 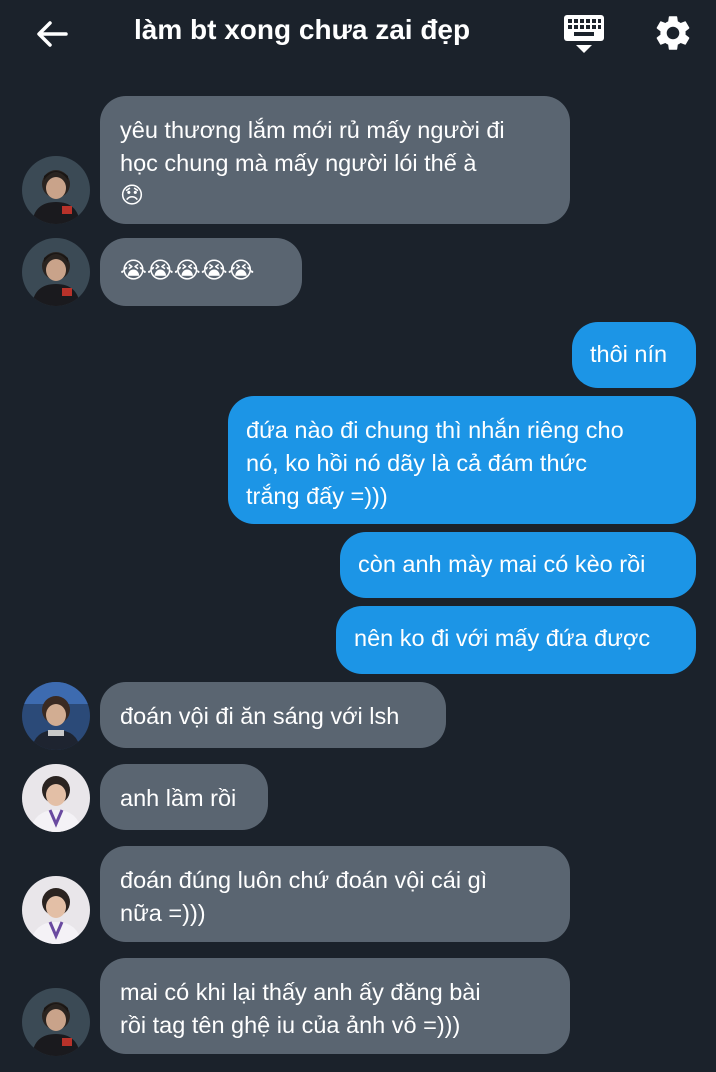 What do you see at coordinates (163, 913) in the screenshot?
I see `message-text-line: nữa =)))` at bounding box center [163, 913].